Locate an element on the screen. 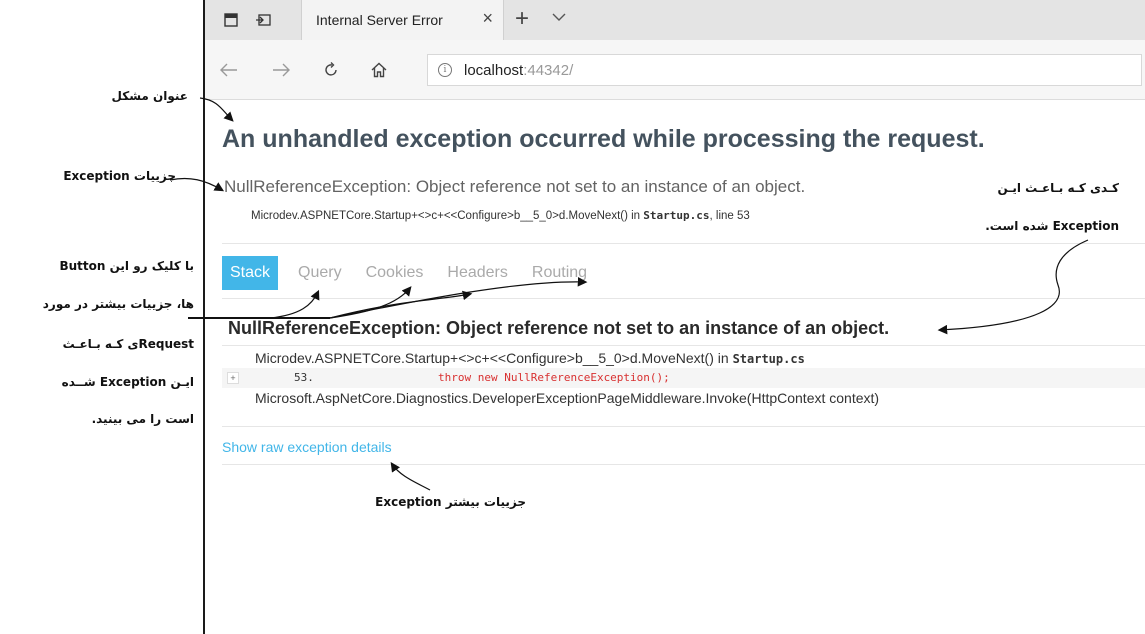 Image resolution: width=1145 pixels, height=634 pixels. tab-internal-server-error: Internal Server Error × is located at coordinates (402, 20).